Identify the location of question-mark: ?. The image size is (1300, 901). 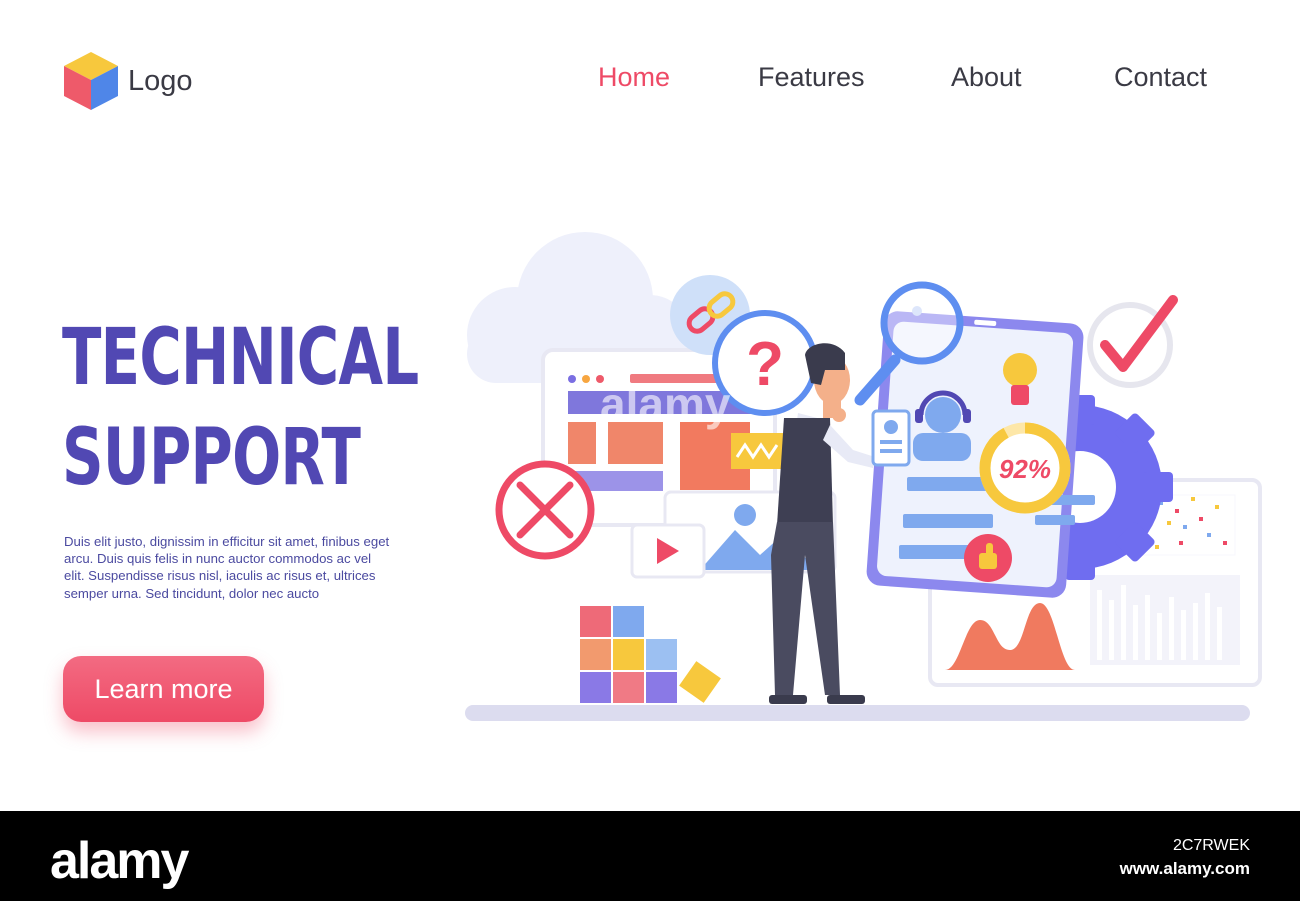
(765, 364).